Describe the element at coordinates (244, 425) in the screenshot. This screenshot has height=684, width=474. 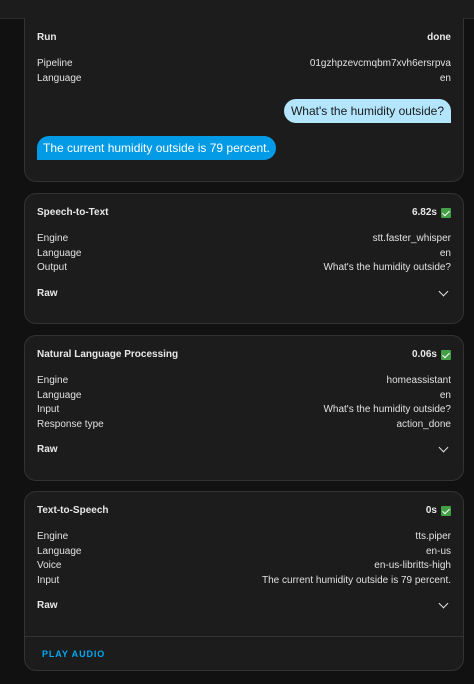
I see `detail-row: Response type action_done` at that location.